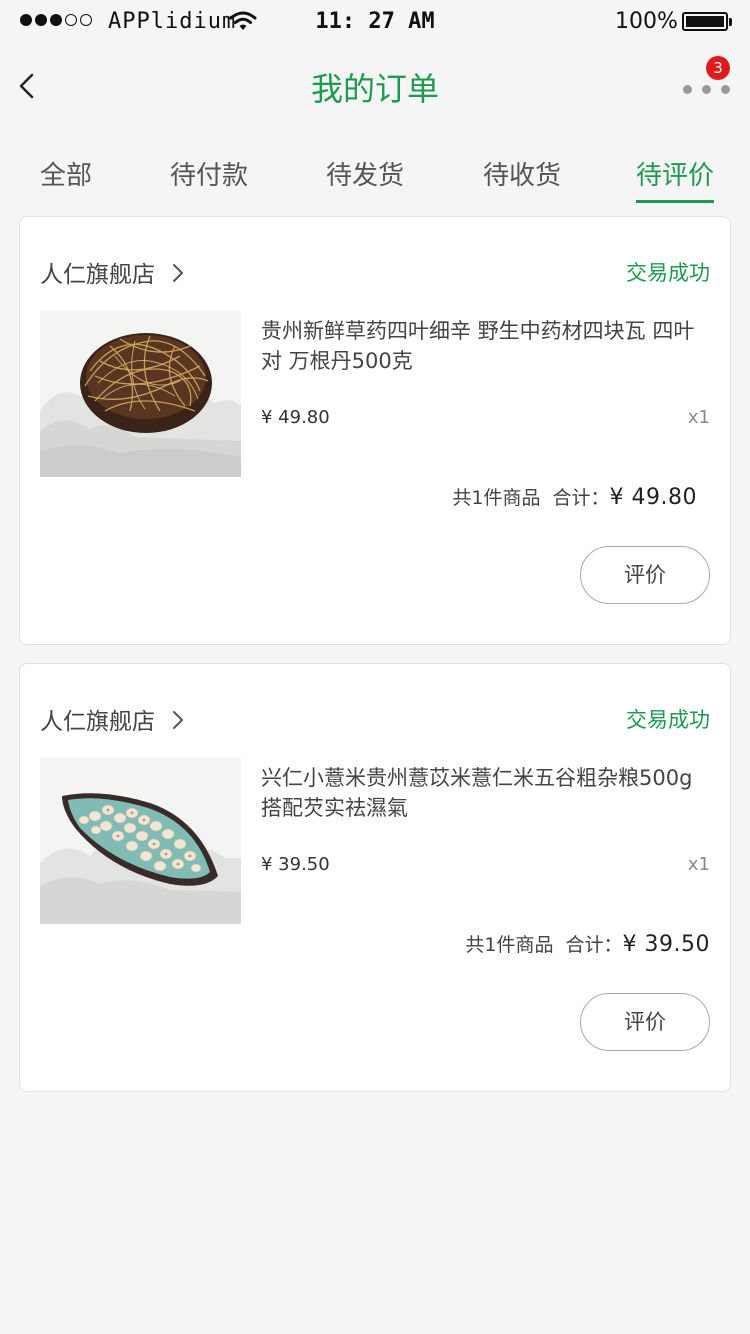  Describe the element at coordinates (706, 82) in the screenshot. I see `more-menu-button: 3` at that location.